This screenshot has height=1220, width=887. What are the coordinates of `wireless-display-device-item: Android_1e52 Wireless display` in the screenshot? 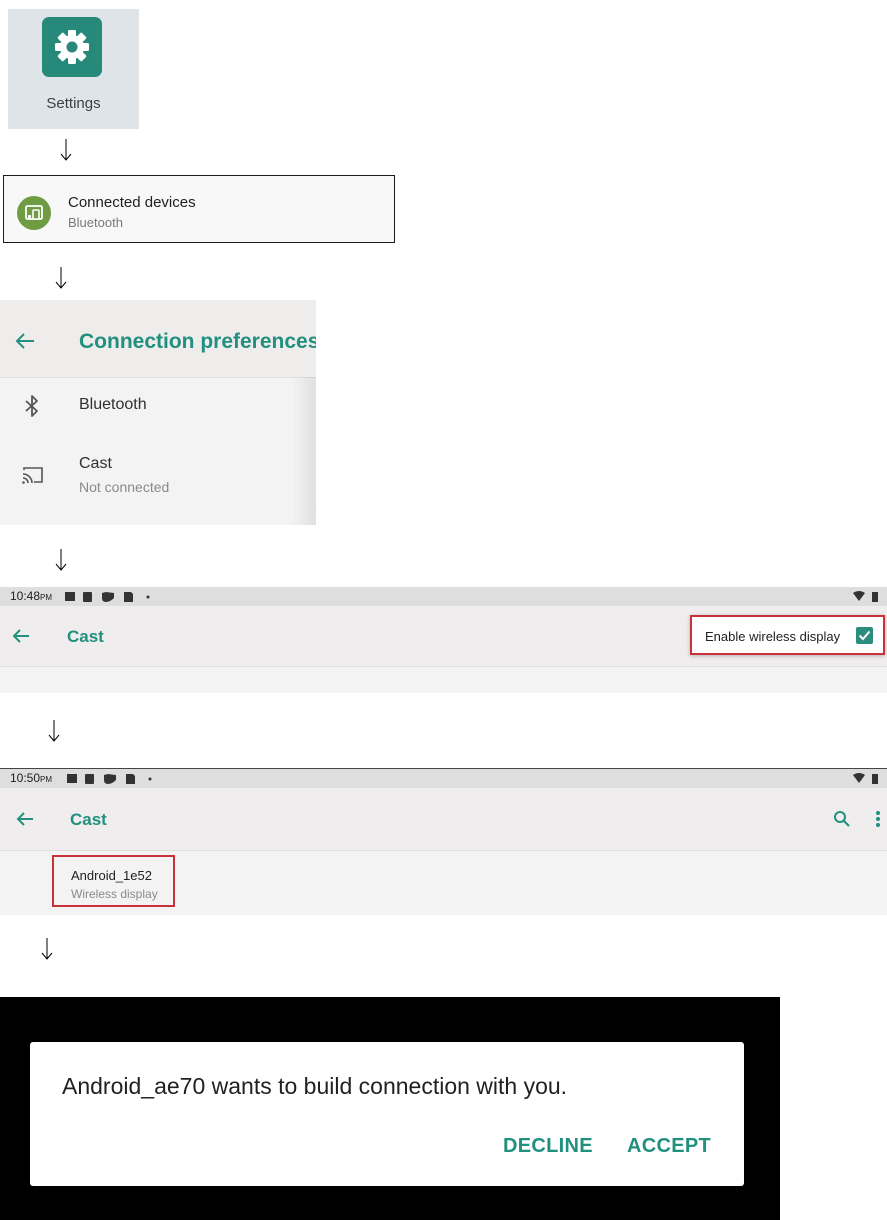 It's located at (113, 881).